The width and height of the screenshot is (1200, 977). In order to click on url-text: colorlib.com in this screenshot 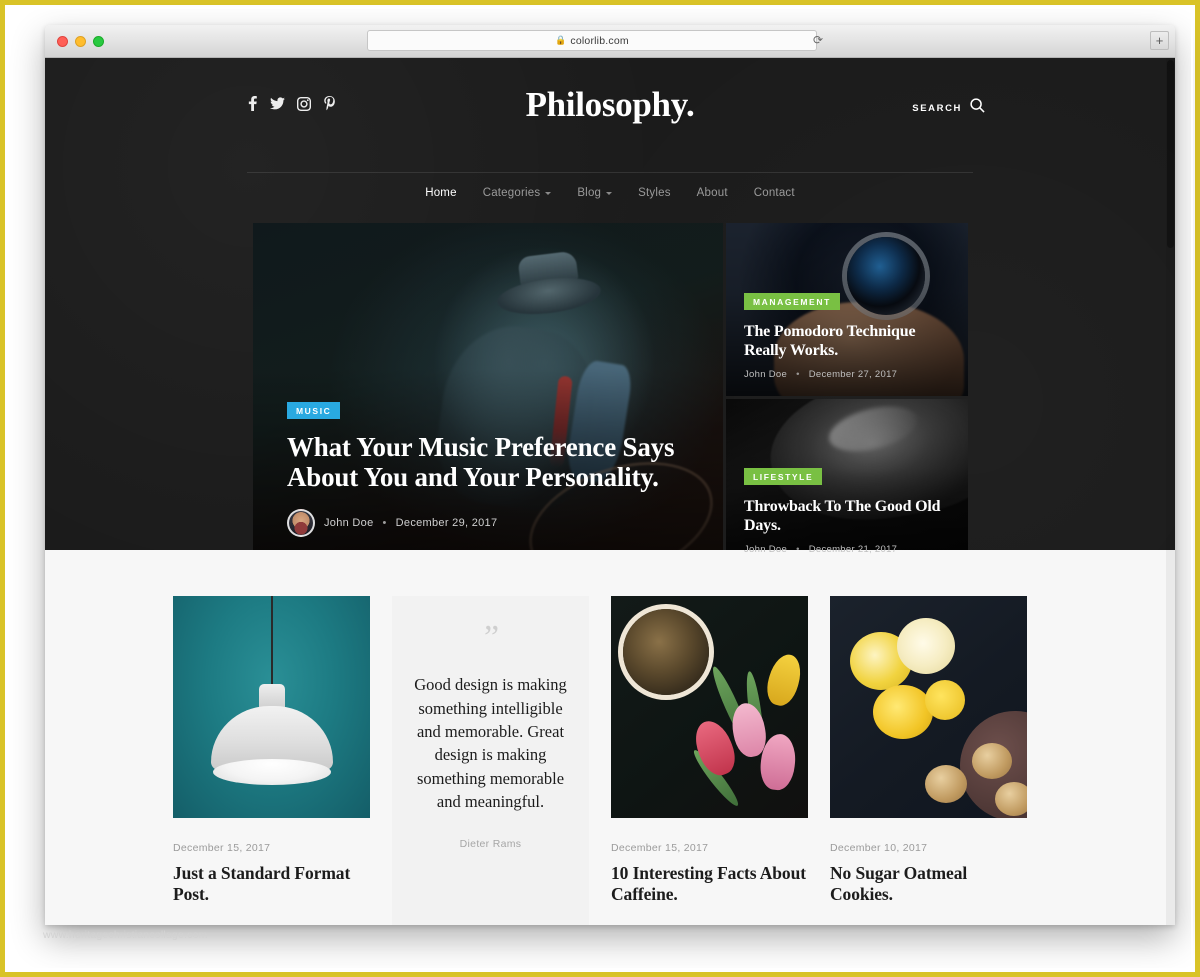, I will do `click(599, 40)`.